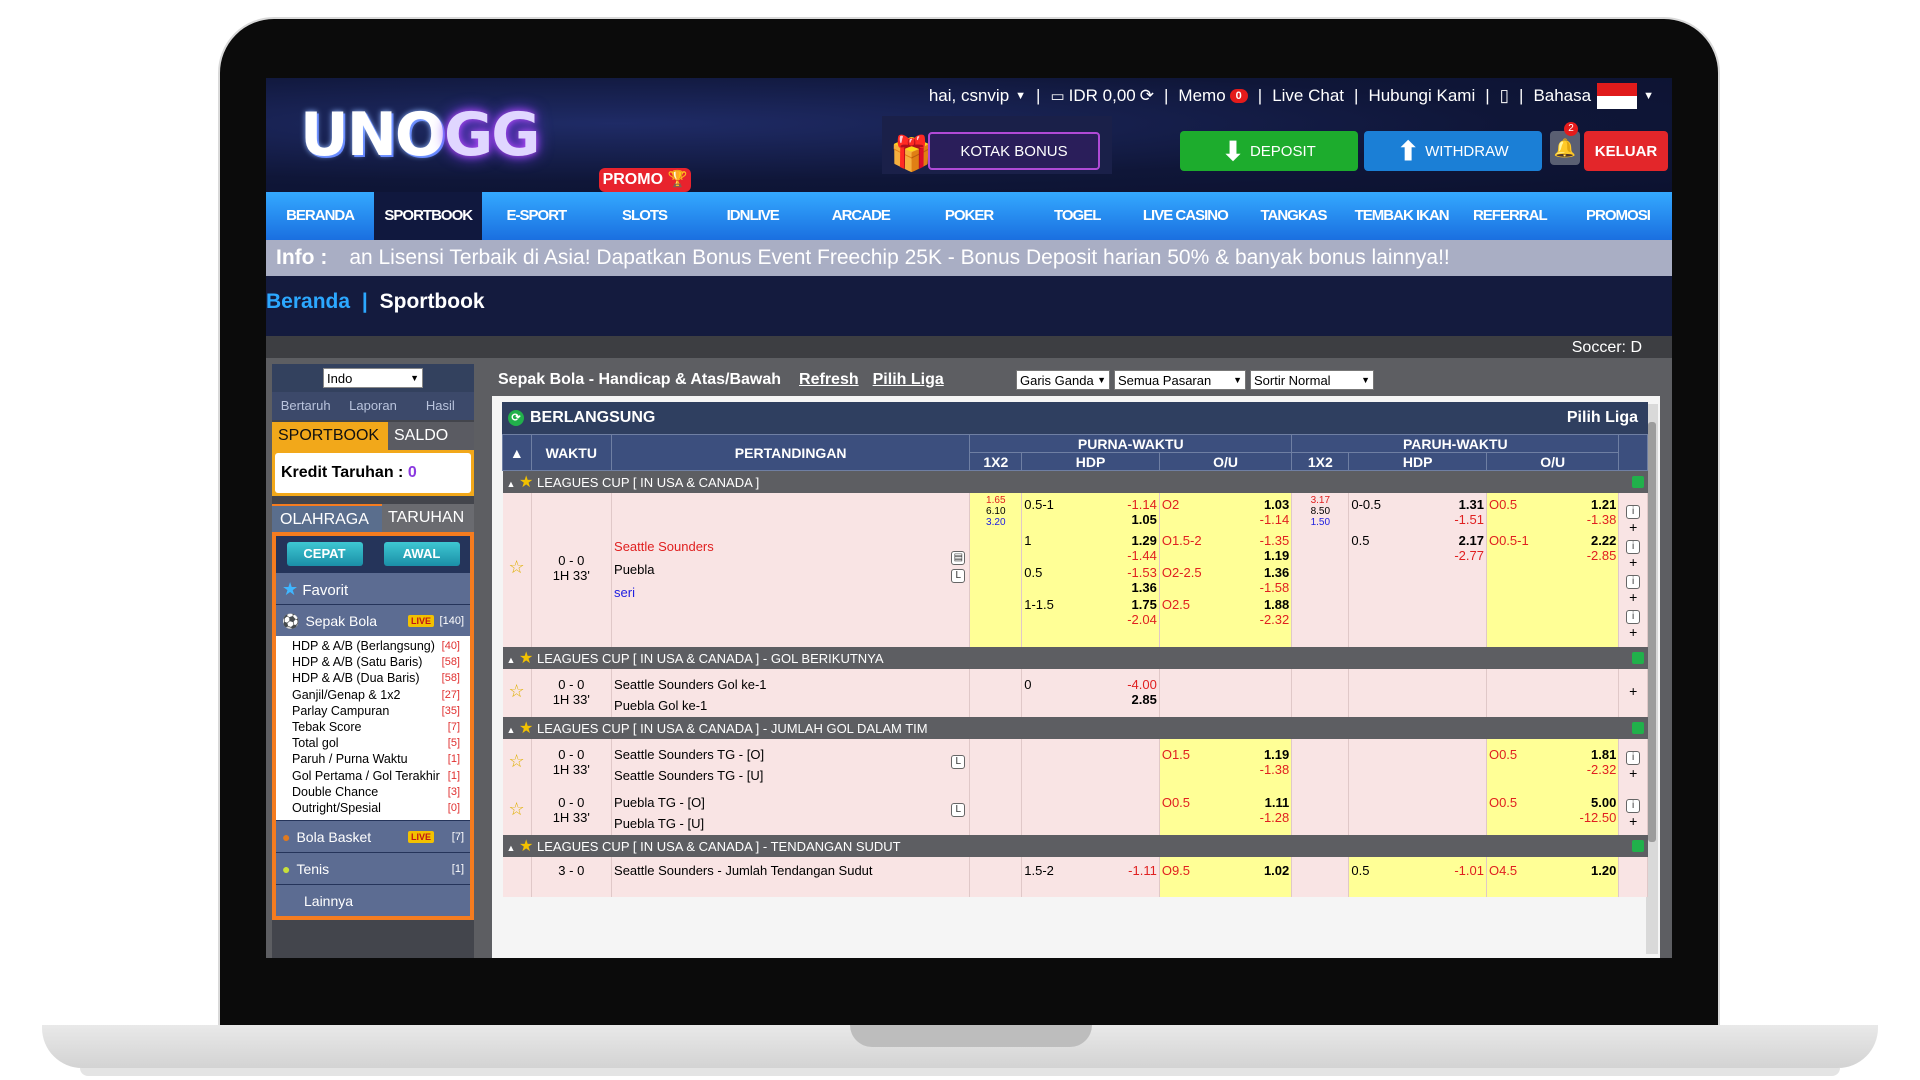  I want to click on wallet-icon: ▭, so click(1057, 96).